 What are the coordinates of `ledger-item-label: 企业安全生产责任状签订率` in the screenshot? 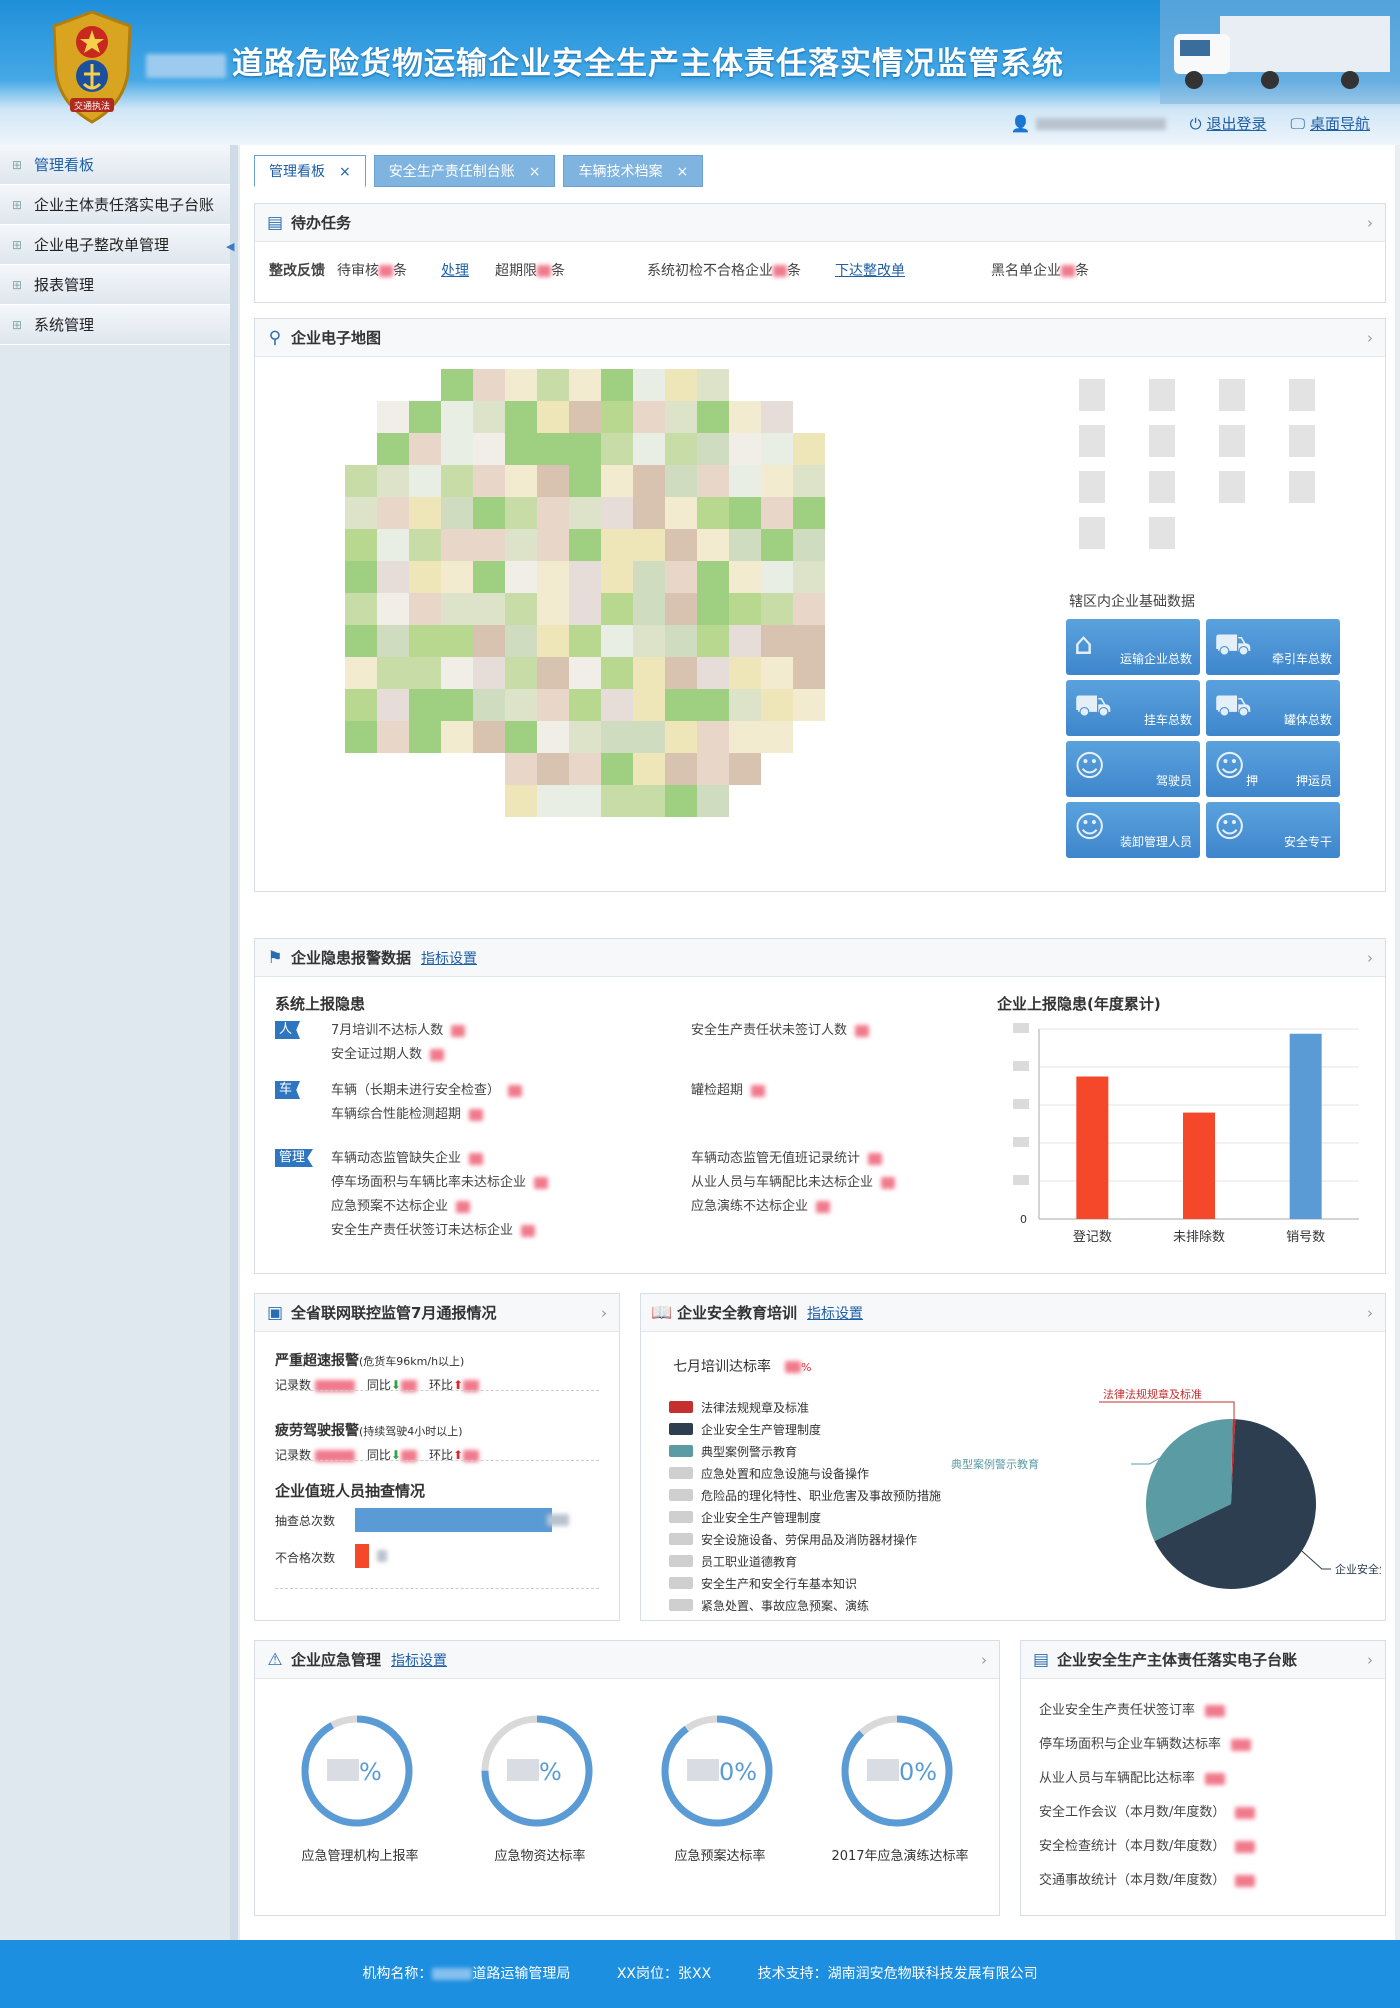 It's located at (1117, 1710).